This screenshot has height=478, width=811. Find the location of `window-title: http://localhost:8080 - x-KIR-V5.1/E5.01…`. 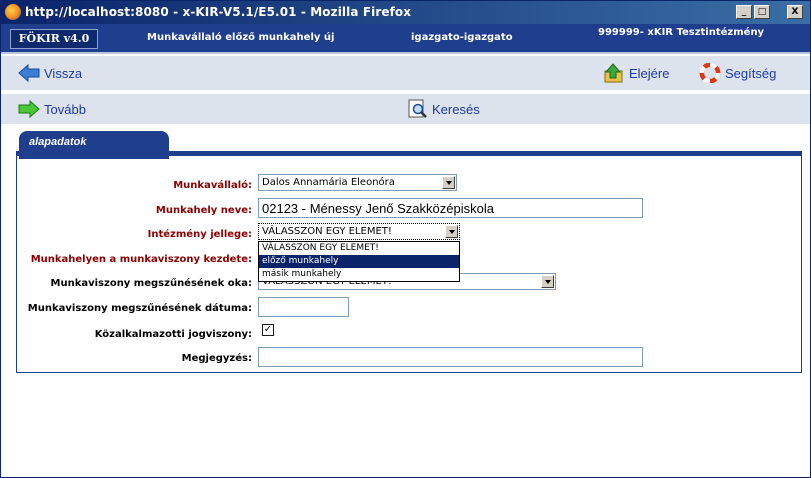

window-title: http://localhost:8080 - x-KIR-V5.1/E5.01… is located at coordinates (218, 12).